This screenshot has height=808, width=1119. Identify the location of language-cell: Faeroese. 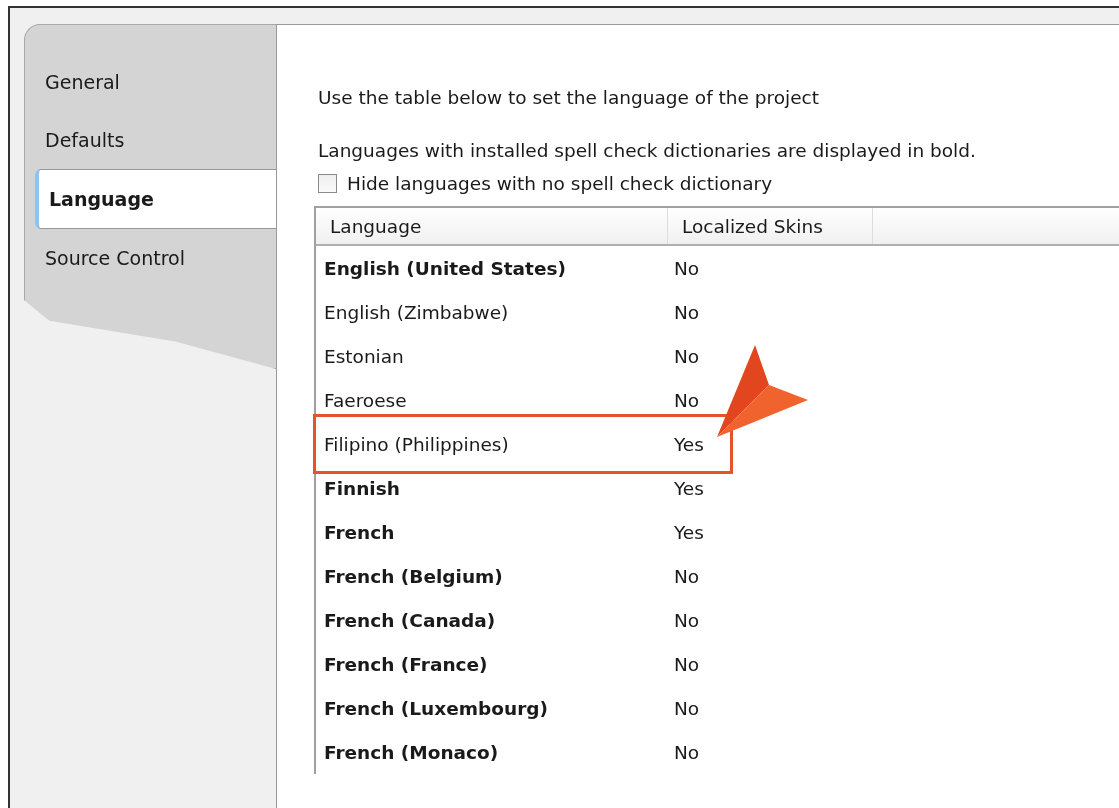
(492, 400).